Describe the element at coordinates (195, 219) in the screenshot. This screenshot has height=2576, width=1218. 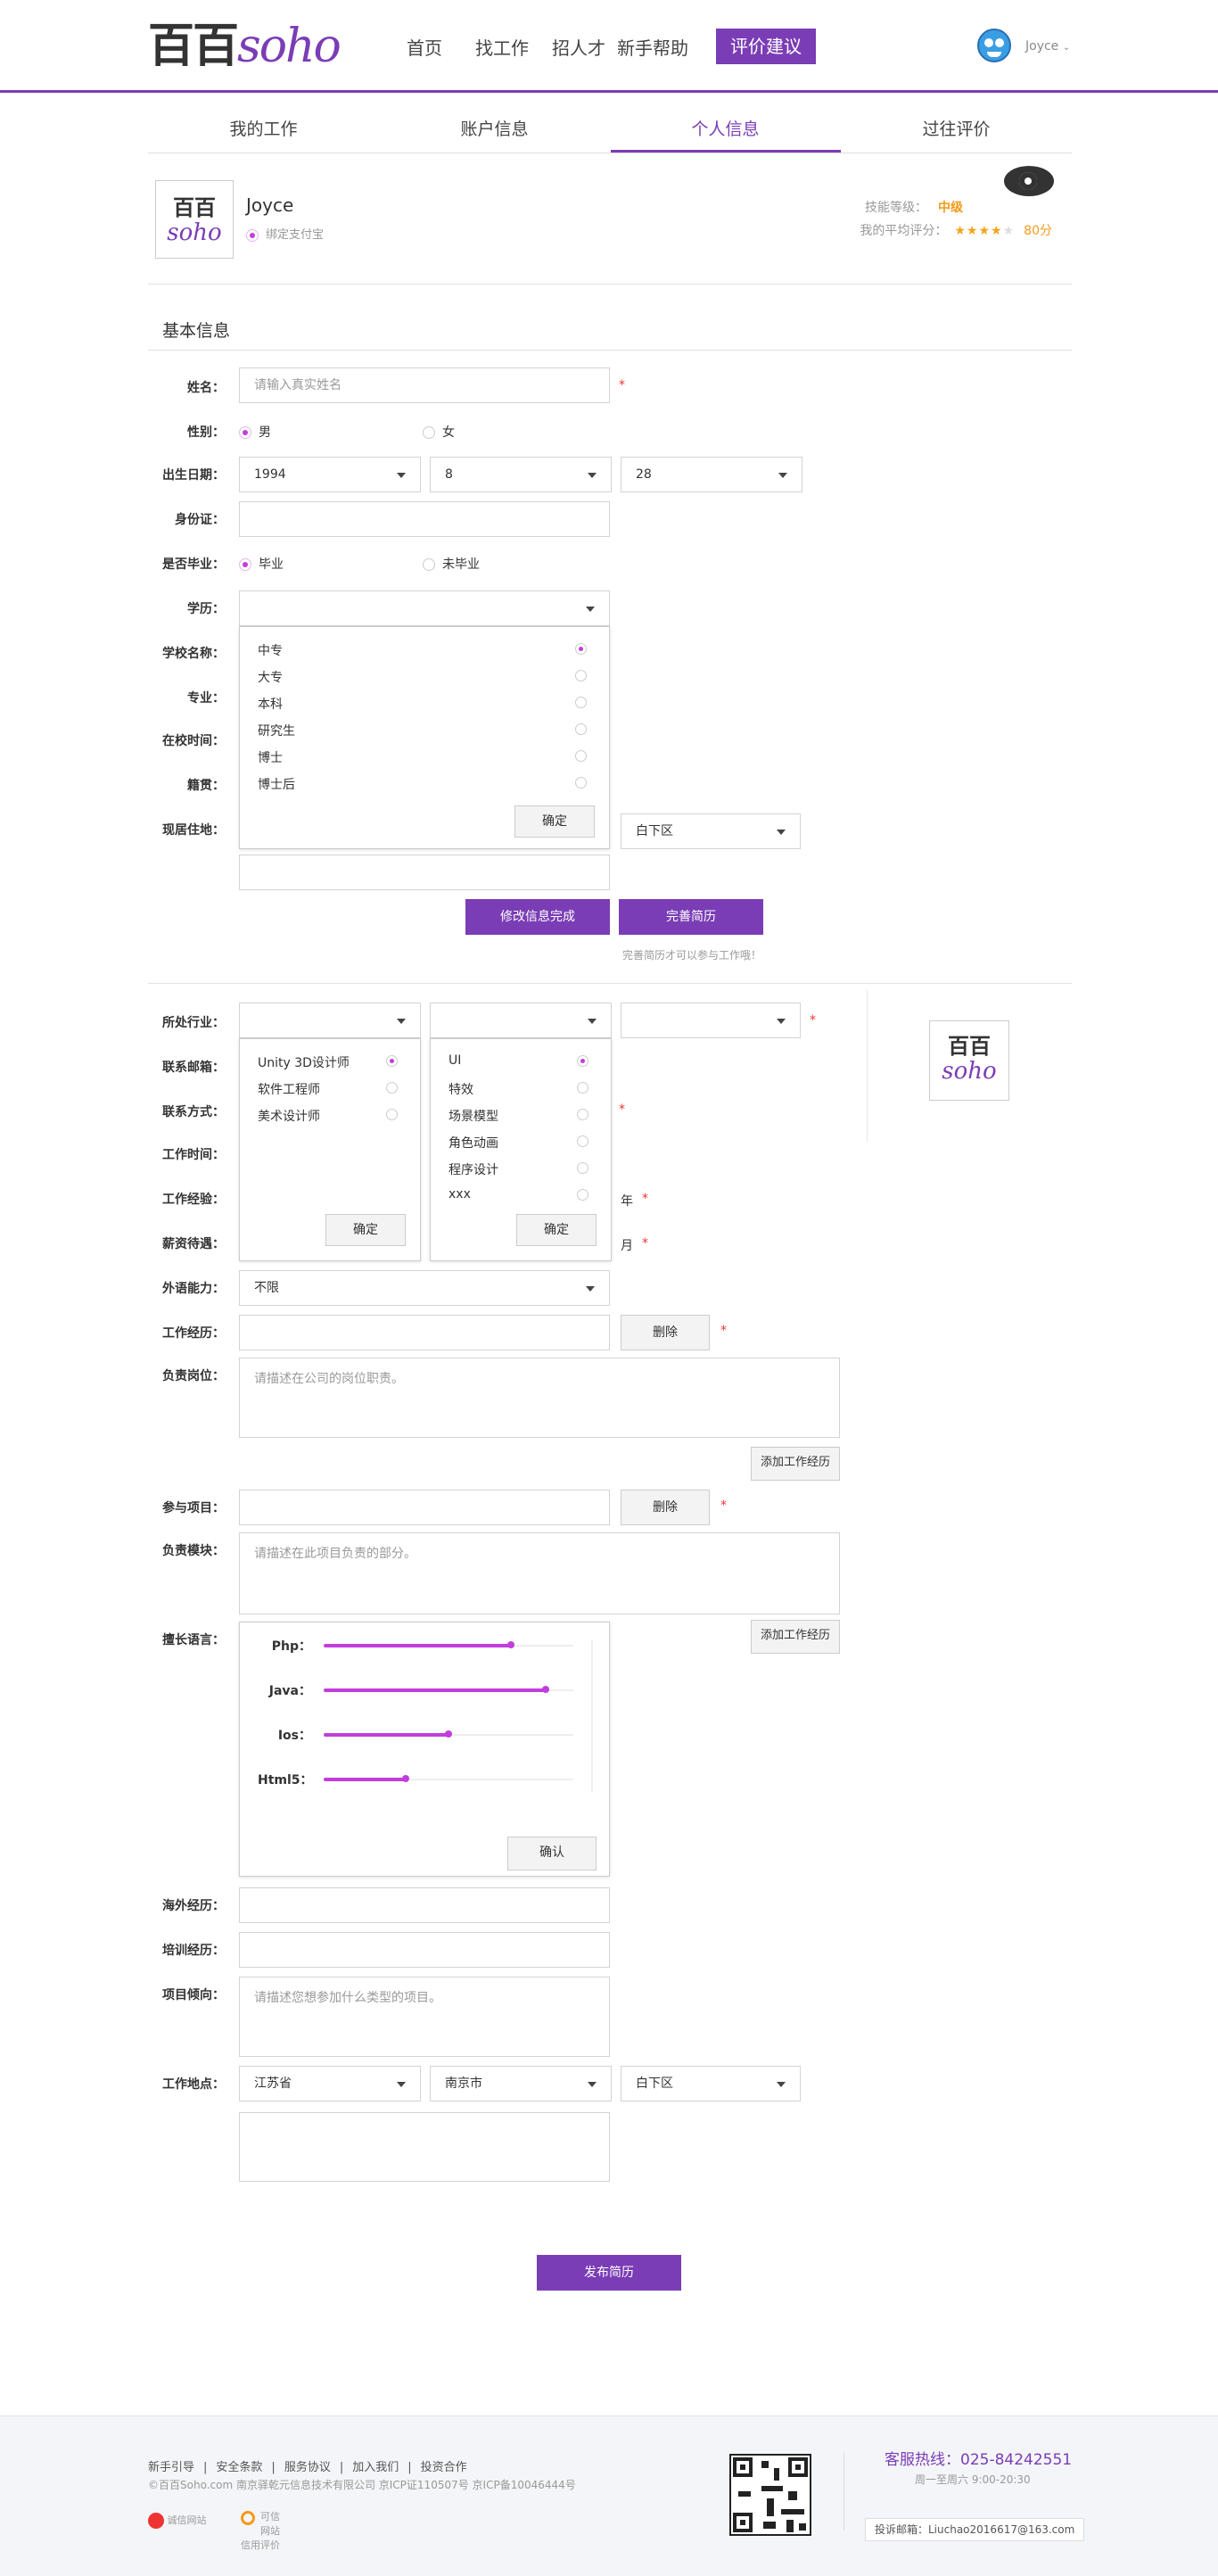
I see `profile-photo: 百百 soho` at that location.